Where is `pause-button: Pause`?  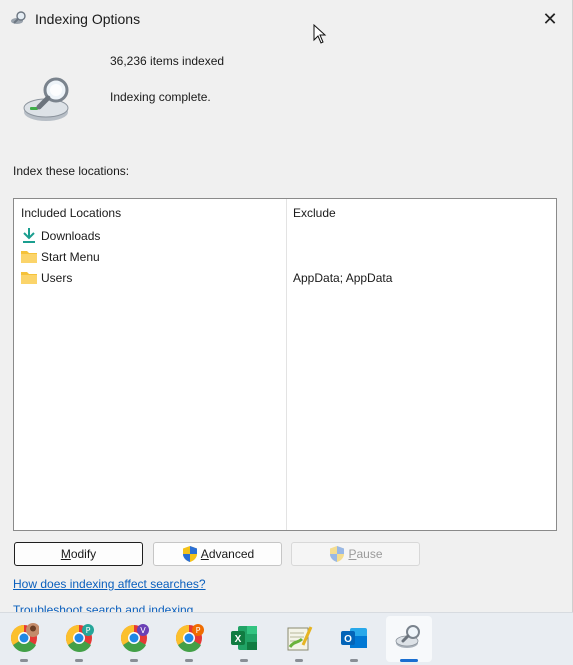 pause-button: Pause is located at coordinates (355, 554).